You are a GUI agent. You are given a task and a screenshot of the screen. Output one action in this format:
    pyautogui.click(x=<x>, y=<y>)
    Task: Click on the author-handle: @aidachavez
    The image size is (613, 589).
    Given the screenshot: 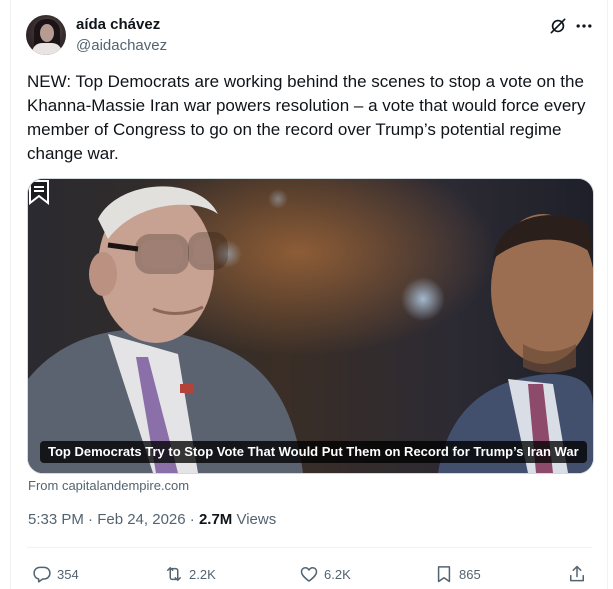 What is the action you would take?
    pyautogui.click(x=121, y=45)
    